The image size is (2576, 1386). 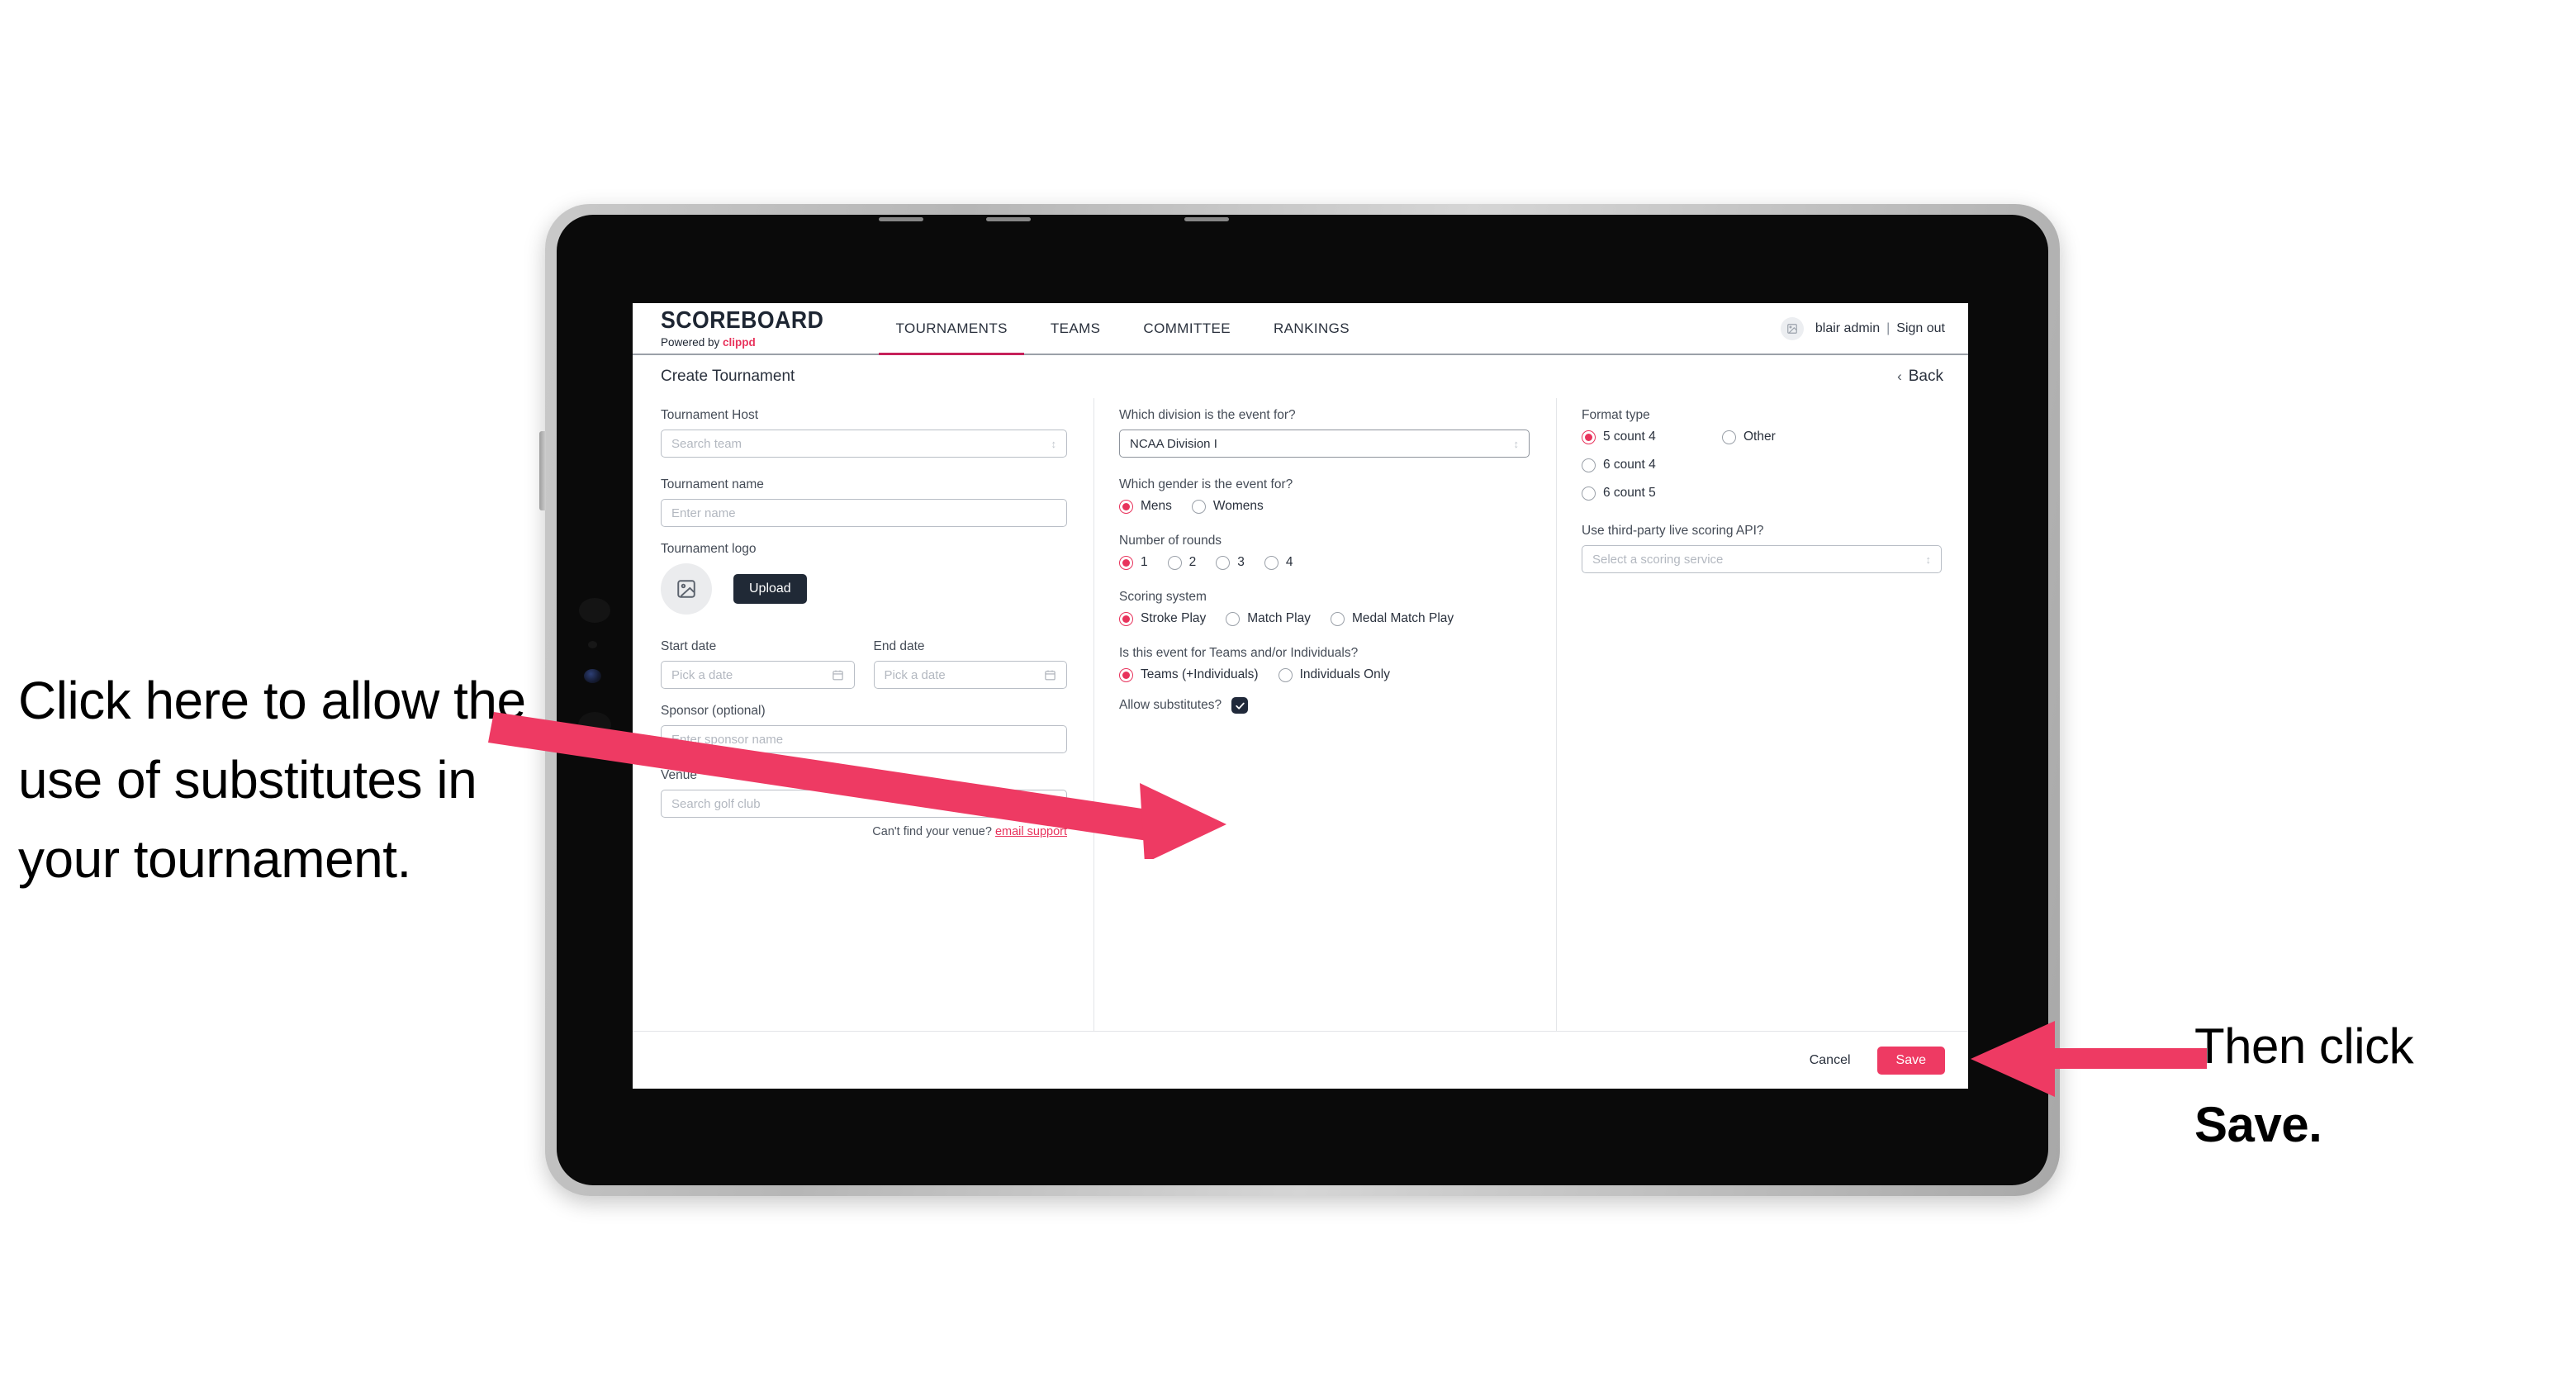 I want to click on upload-button: Upload, so click(x=770, y=589).